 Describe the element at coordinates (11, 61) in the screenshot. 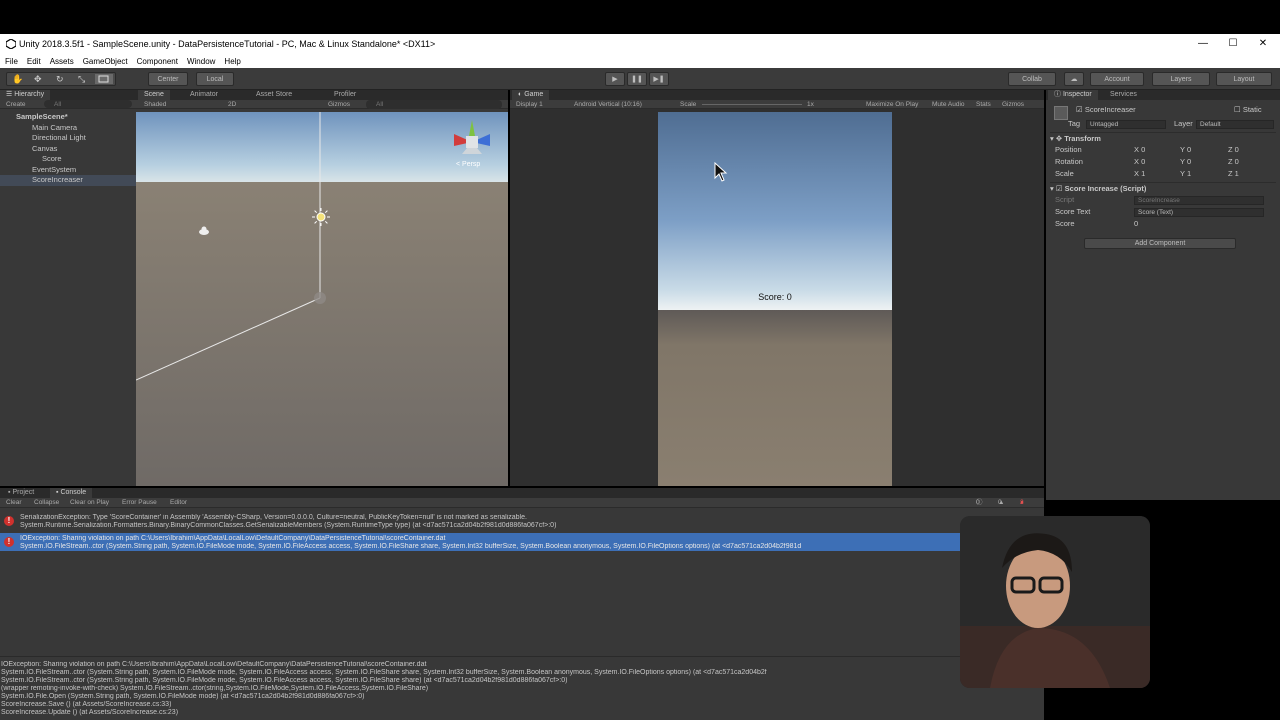

I see `menu-file: File` at that location.